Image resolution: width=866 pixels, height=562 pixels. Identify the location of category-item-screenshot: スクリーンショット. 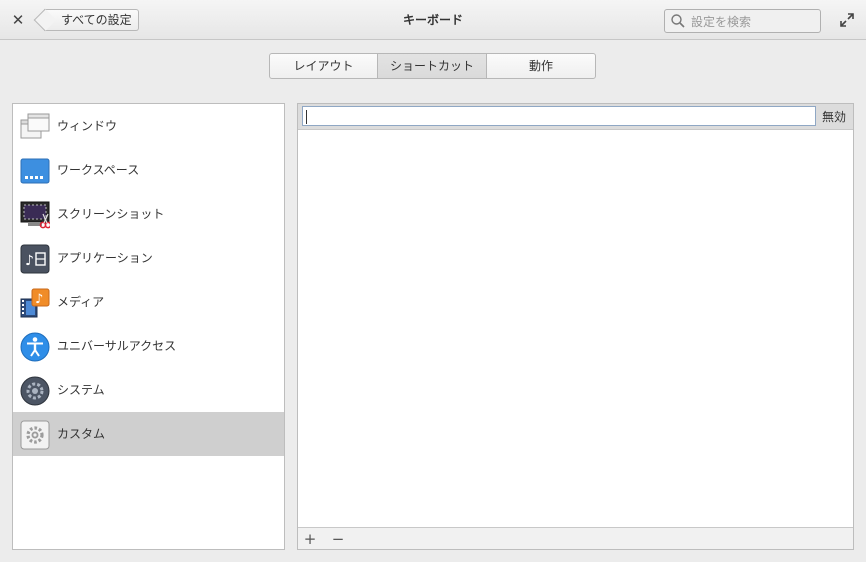
(148, 214).